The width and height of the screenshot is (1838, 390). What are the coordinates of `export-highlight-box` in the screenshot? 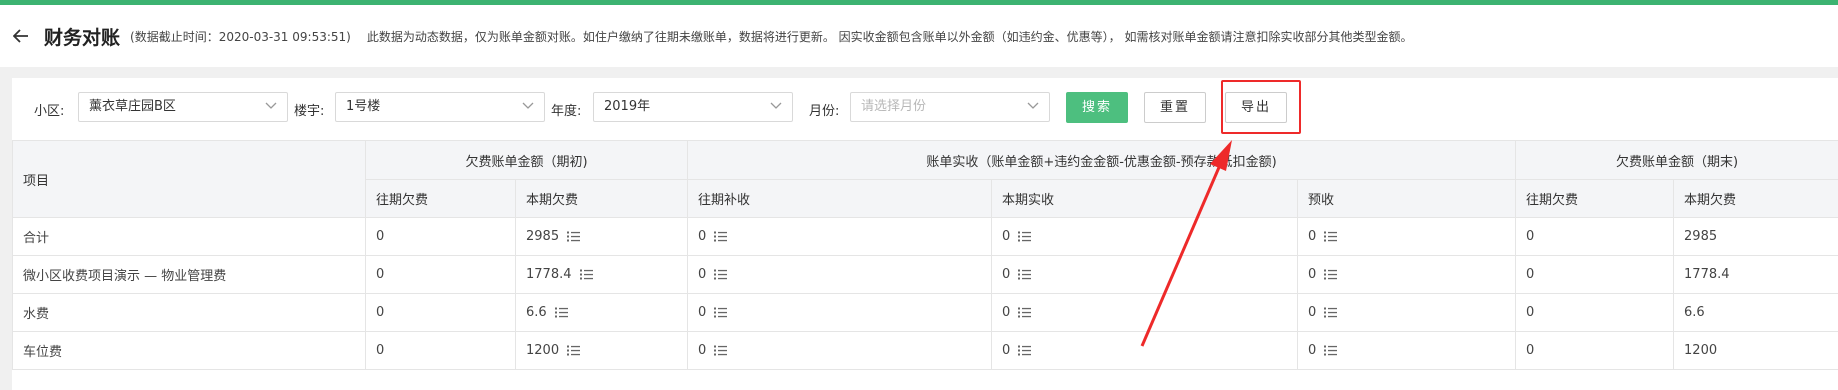 It's located at (1261, 107).